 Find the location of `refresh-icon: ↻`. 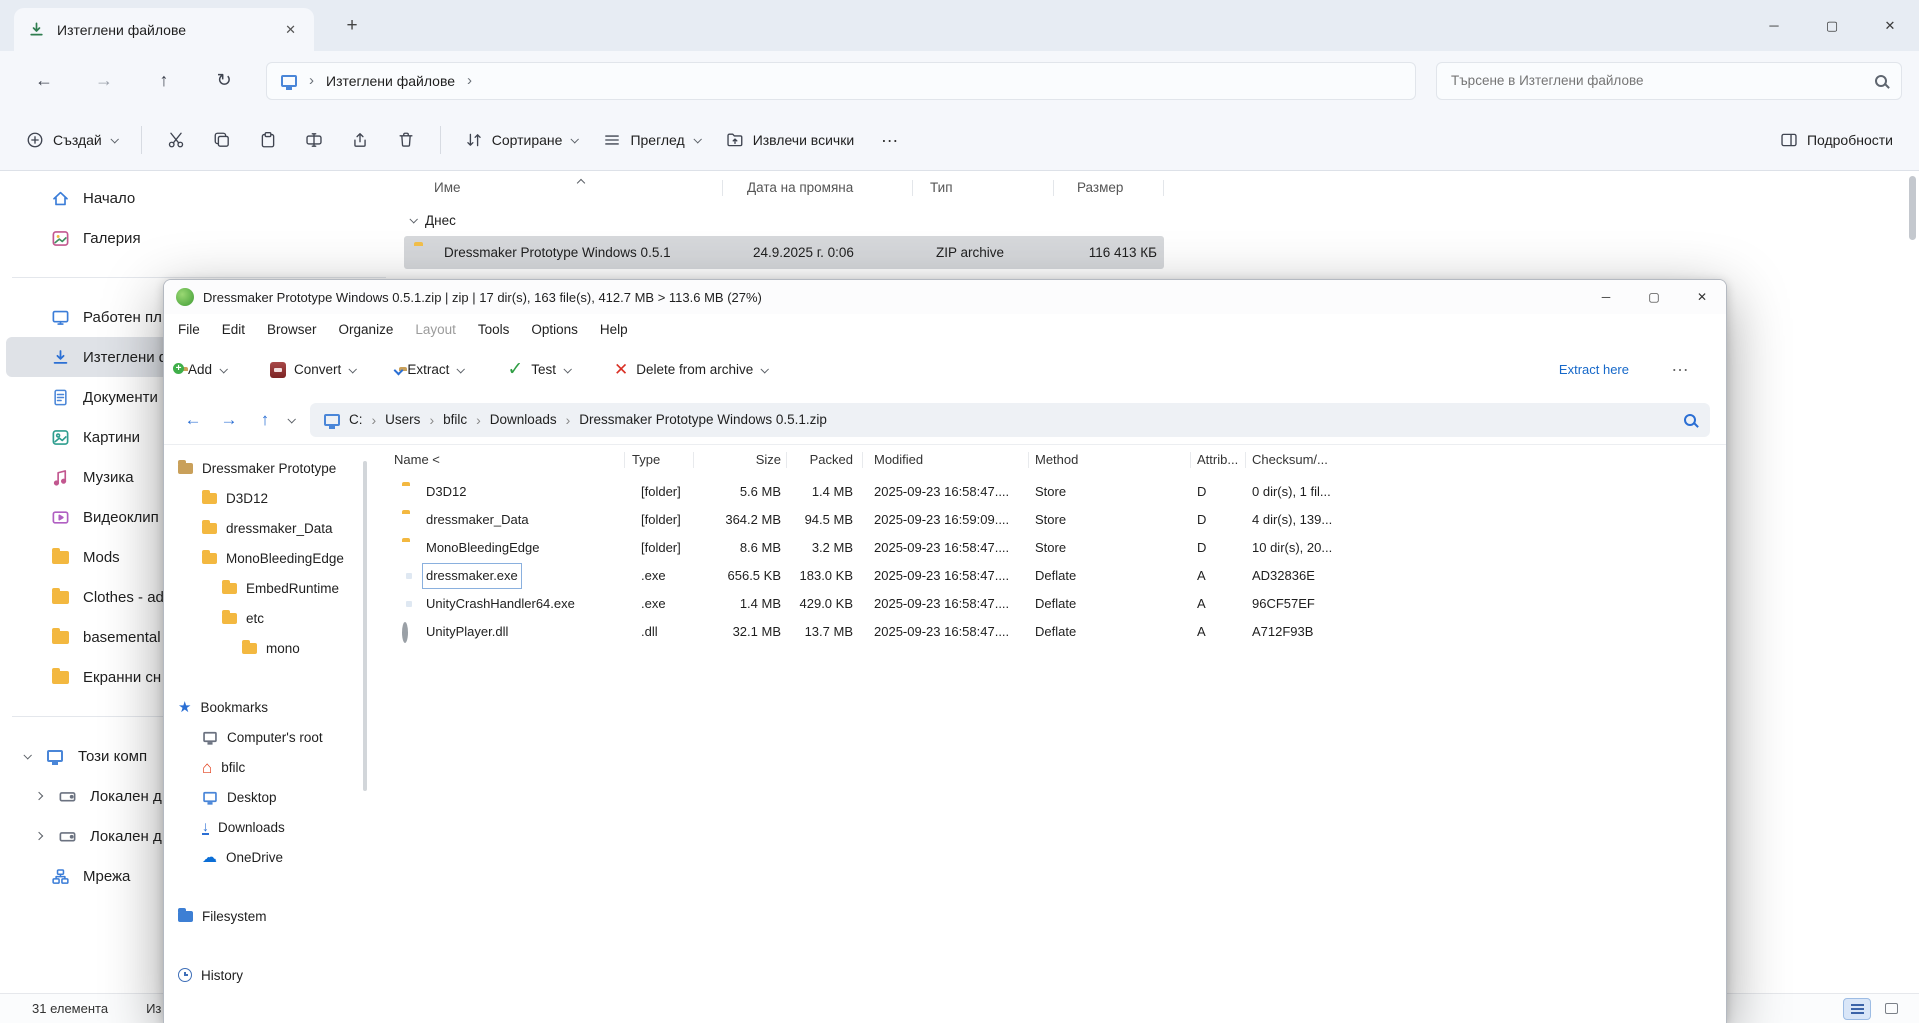

refresh-icon: ↻ is located at coordinates (224, 81).